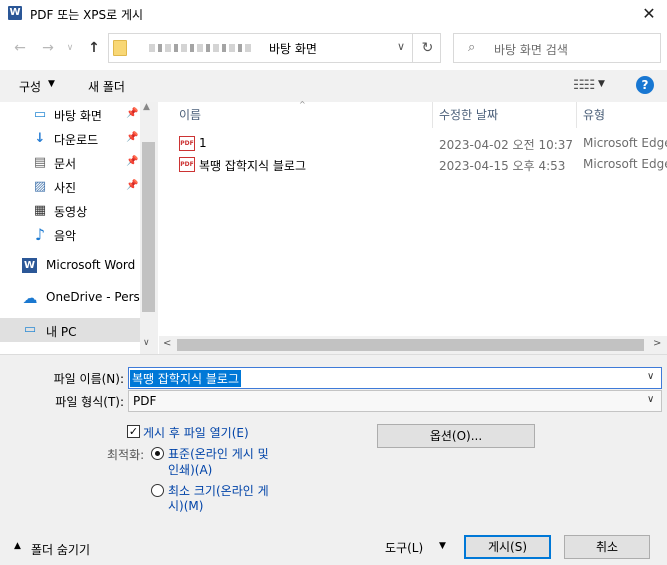  What do you see at coordinates (106, 86) in the screenshot?
I see `new-folder-button: 새 폴더` at bounding box center [106, 86].